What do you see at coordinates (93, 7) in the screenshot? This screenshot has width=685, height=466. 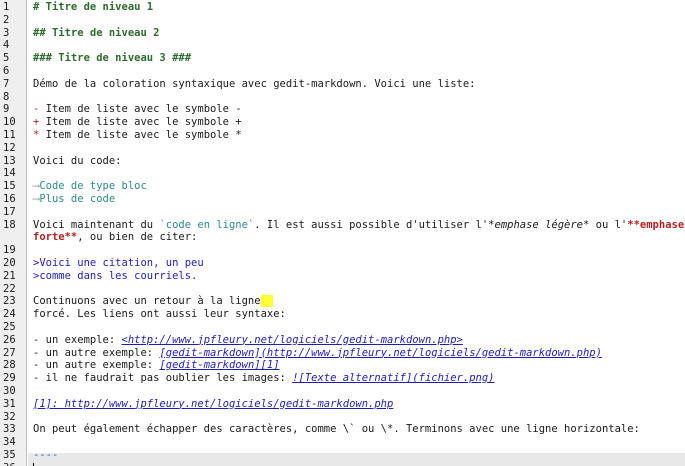 I see `heading-1: # Titre de niveau 1` at bounding box center [93, 7].